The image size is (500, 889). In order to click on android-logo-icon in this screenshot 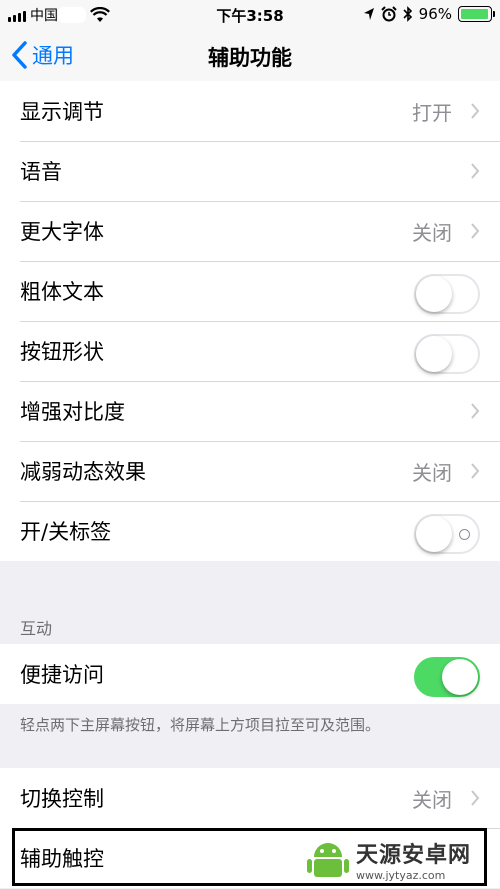, I will do `click(328, 860)`.